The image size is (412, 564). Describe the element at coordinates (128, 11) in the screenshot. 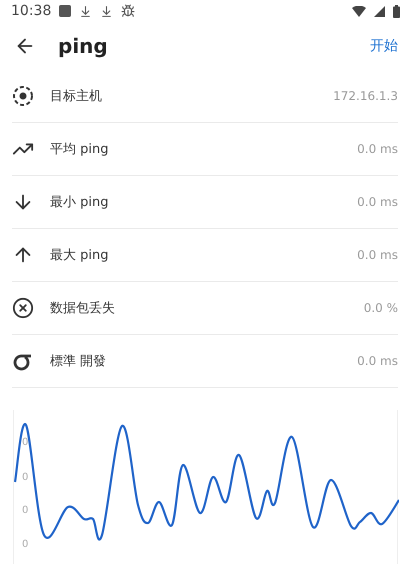

I see `bug-icon` at that location.